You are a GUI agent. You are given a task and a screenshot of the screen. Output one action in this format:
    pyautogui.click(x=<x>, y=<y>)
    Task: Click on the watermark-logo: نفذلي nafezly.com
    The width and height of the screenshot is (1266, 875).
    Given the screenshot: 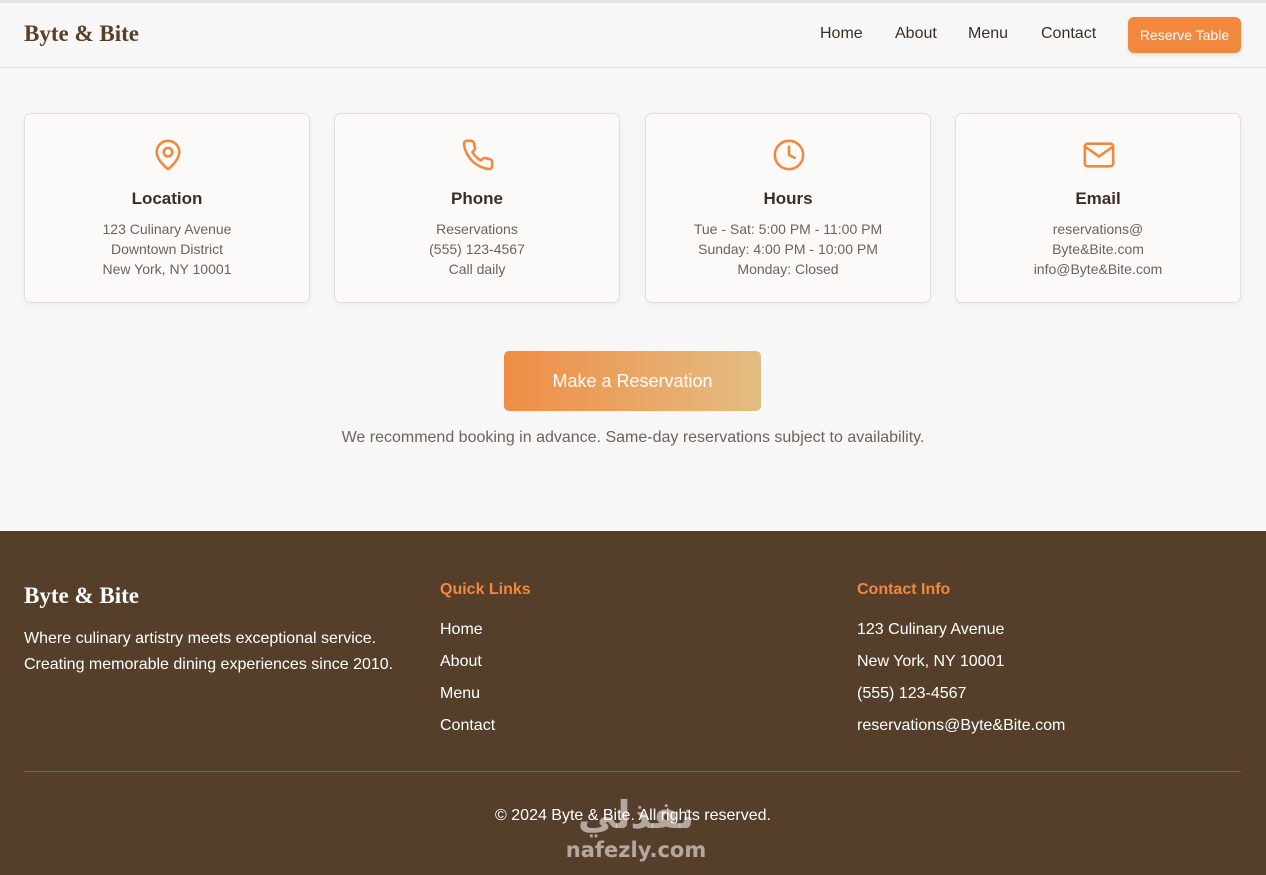 What is the action you would take?
    pyautogui.click(x=636, y=833)
    